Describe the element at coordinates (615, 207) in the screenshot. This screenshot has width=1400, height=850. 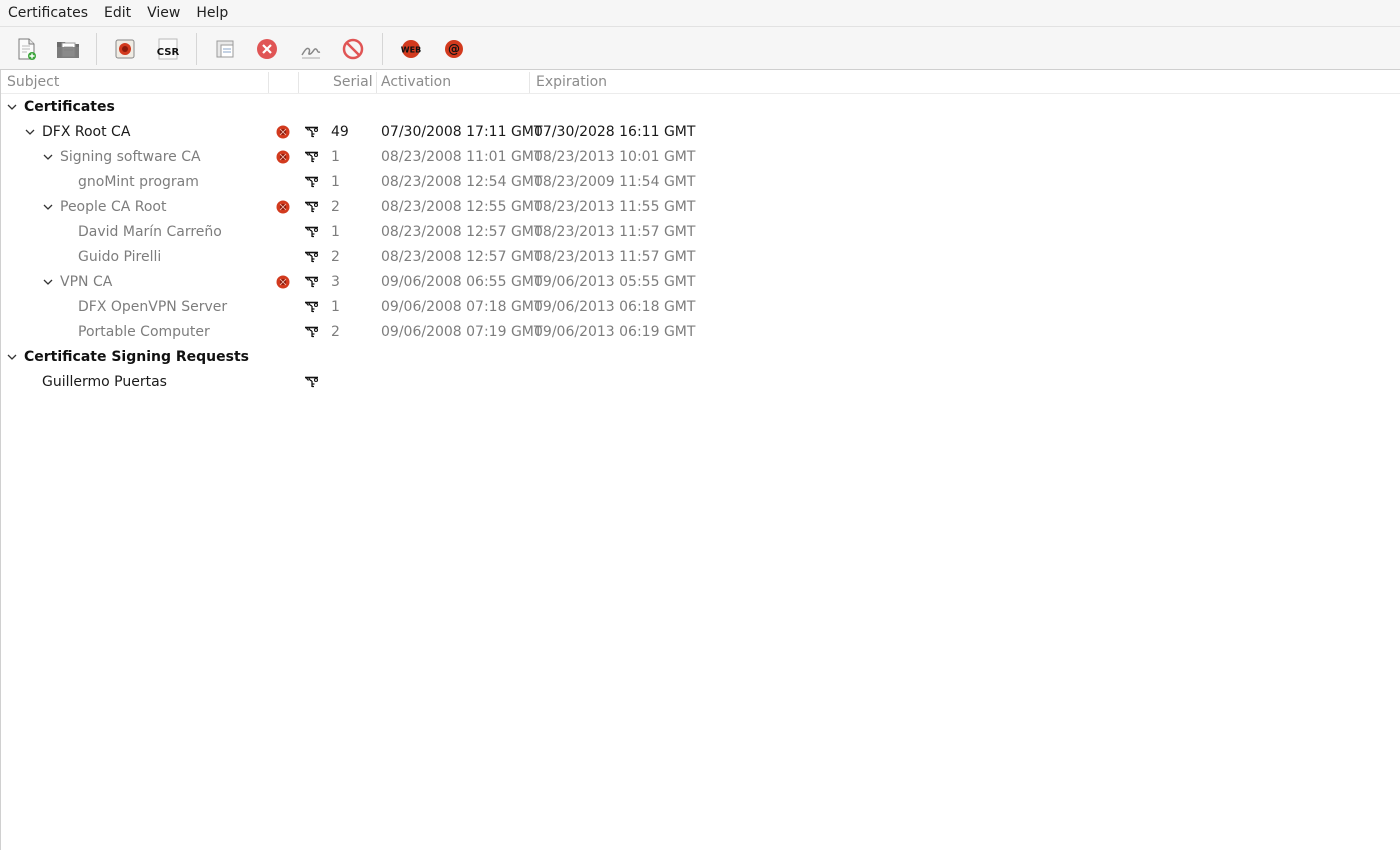
I see `expiration-cell: 08/23/2013 11:55 GMT` at that location.